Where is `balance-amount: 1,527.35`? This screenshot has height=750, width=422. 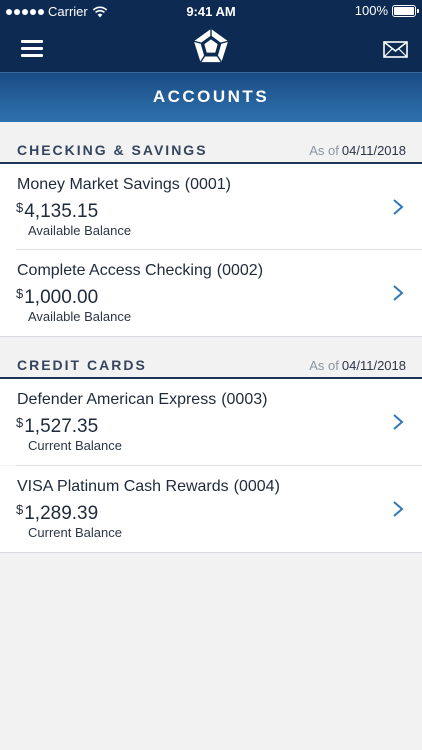
balance-amount: 1,527.35 is located at coordinates (61, 426).